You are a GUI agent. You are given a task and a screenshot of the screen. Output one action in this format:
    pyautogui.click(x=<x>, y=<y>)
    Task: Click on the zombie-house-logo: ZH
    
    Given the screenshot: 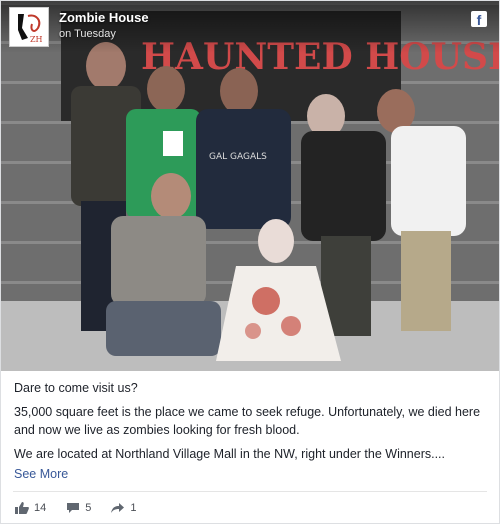 What is the action you would take?
    pyautogui.click(x=29, y=27)
    